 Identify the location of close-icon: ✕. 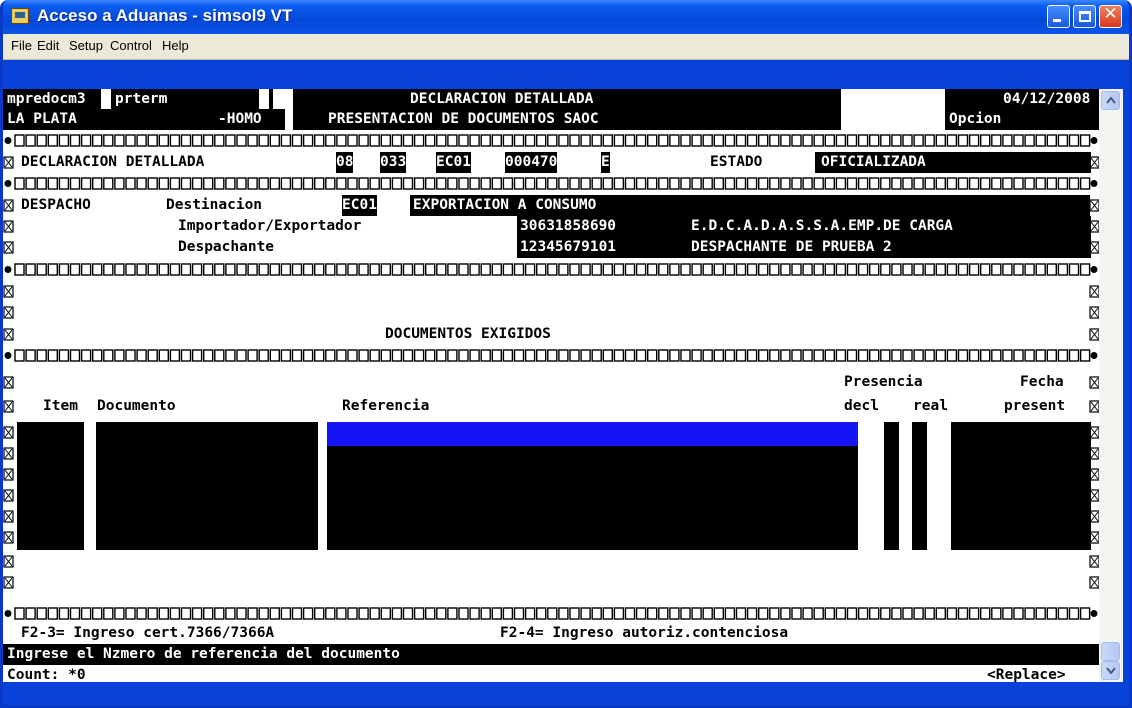
(1110, 14).